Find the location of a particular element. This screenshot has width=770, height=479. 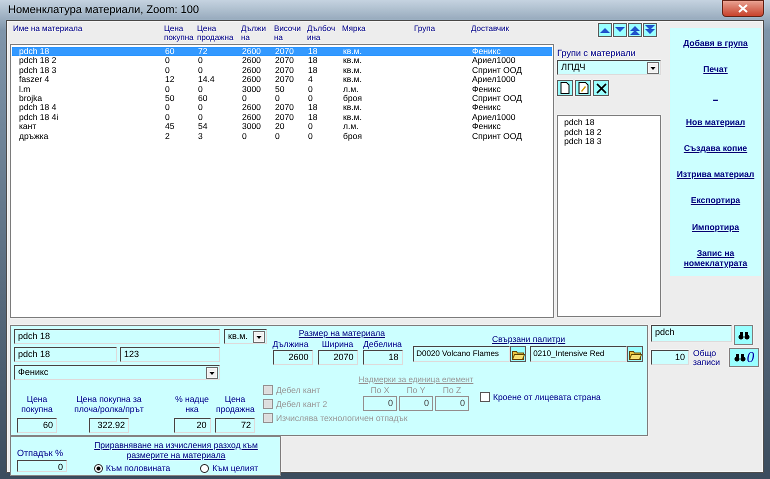

group-list: pdch 18 pdch 18 2 pdch 18 3 is located at coordinates (609, 216).